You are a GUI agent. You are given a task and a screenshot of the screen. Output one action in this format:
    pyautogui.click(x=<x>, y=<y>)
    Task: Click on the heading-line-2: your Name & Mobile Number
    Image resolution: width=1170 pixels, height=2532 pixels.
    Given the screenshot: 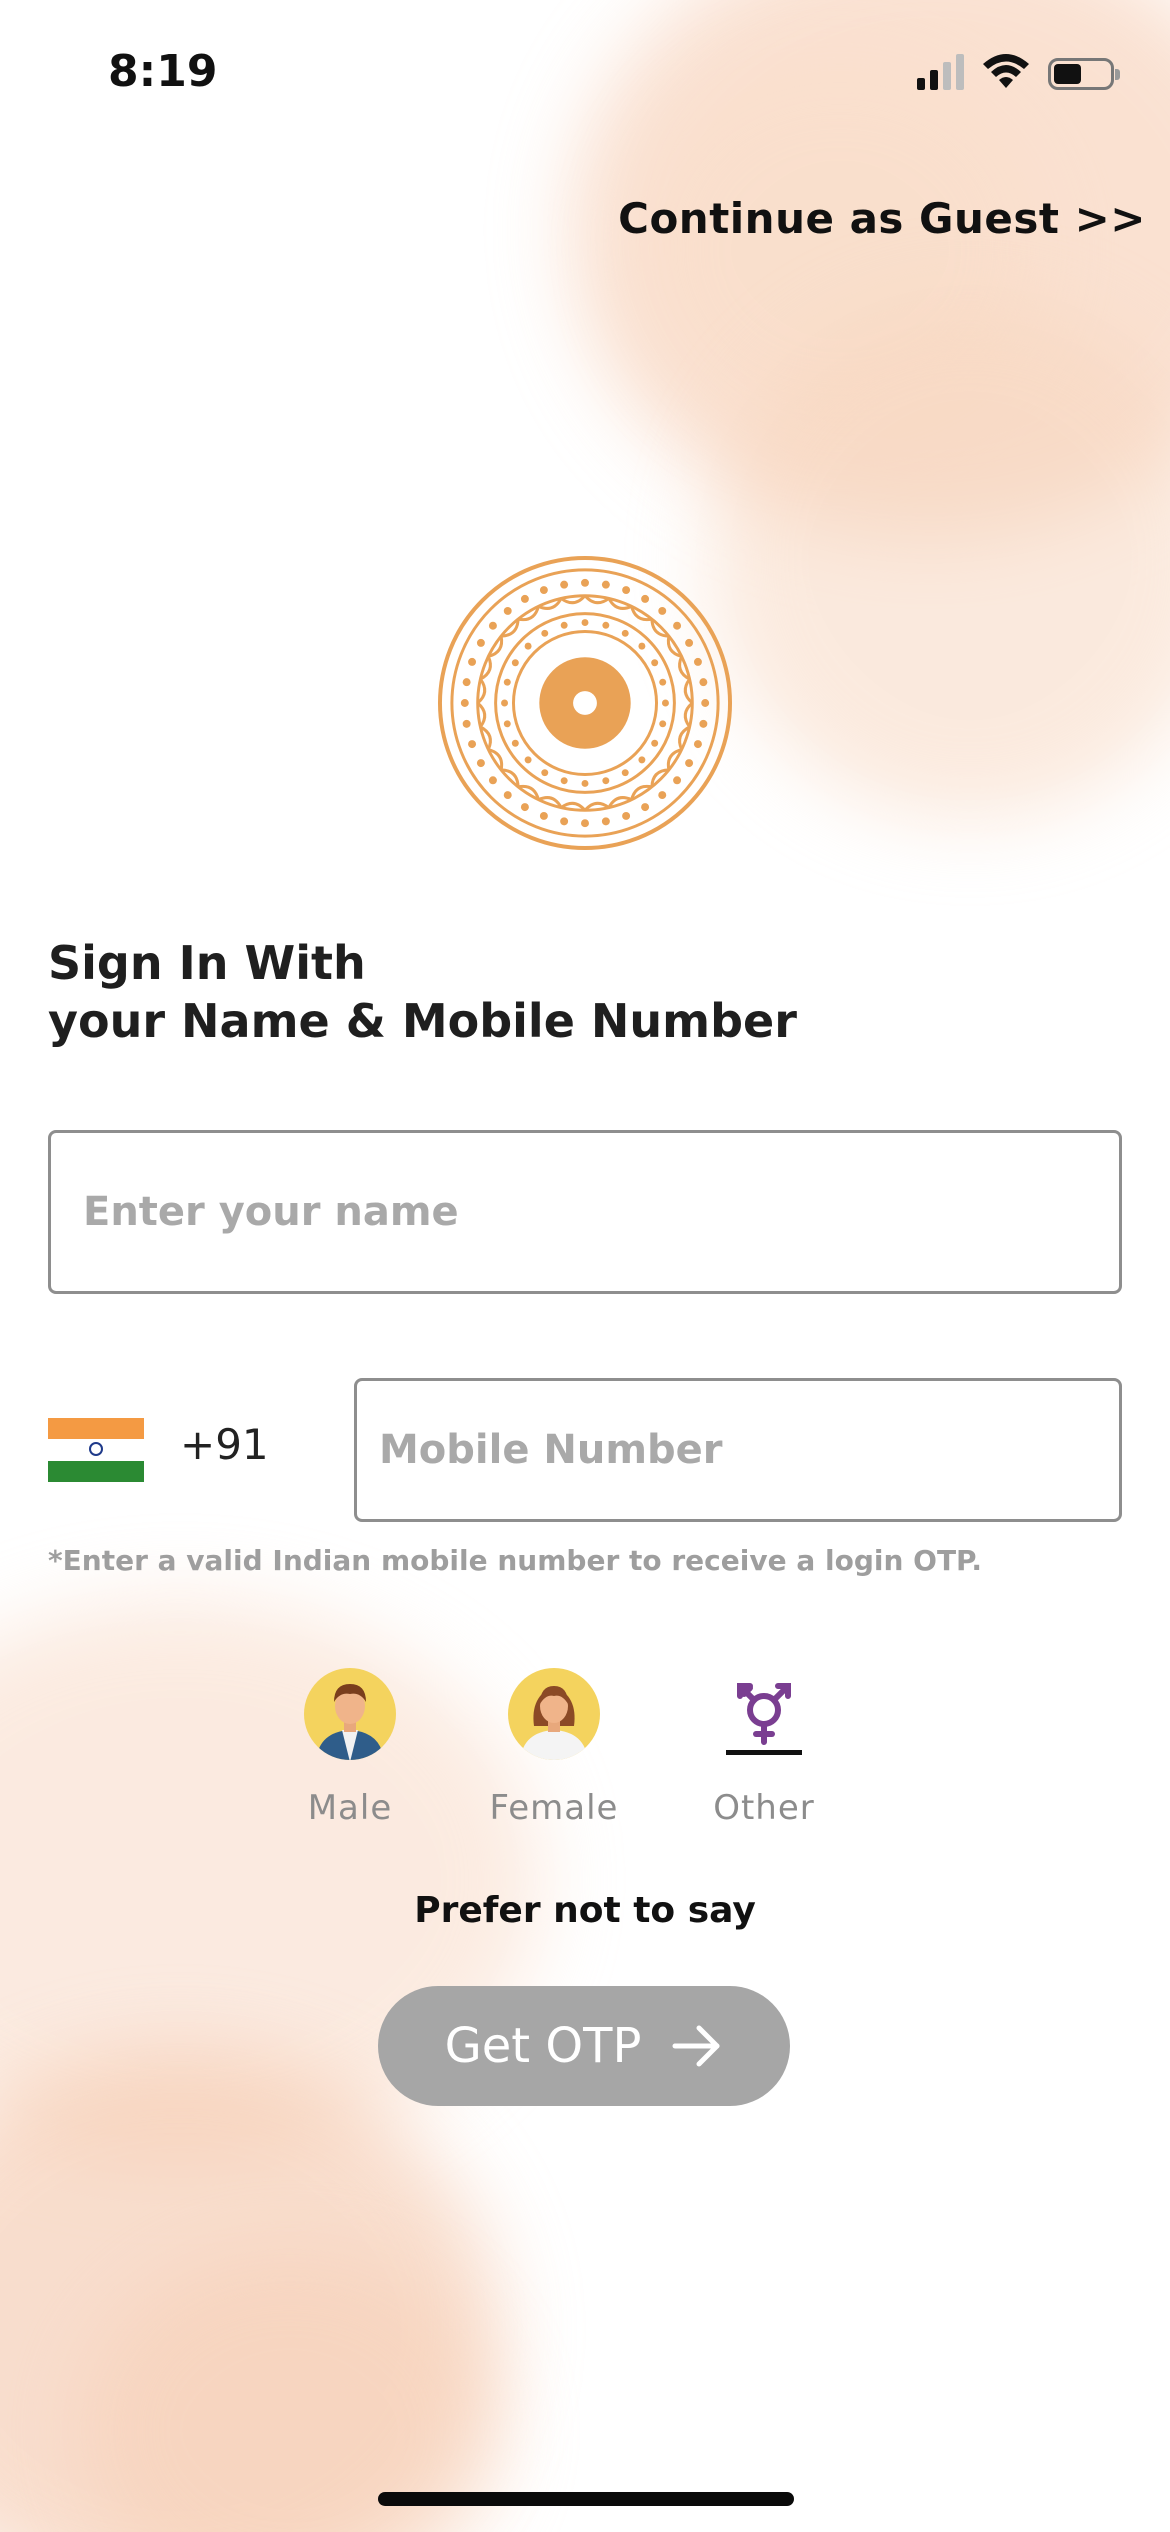 What is the action you would take?
    pyautogui.click(x=422, y=1021)
    